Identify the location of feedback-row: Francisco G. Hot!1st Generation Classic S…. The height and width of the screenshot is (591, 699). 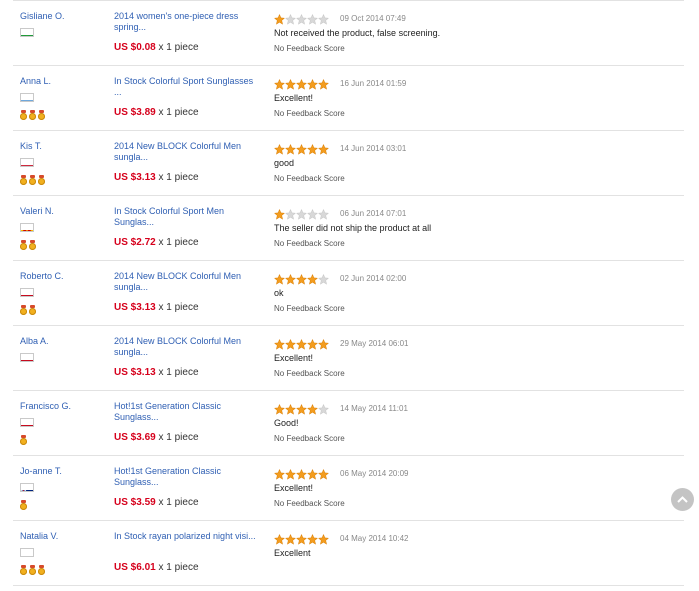
(348, 423).